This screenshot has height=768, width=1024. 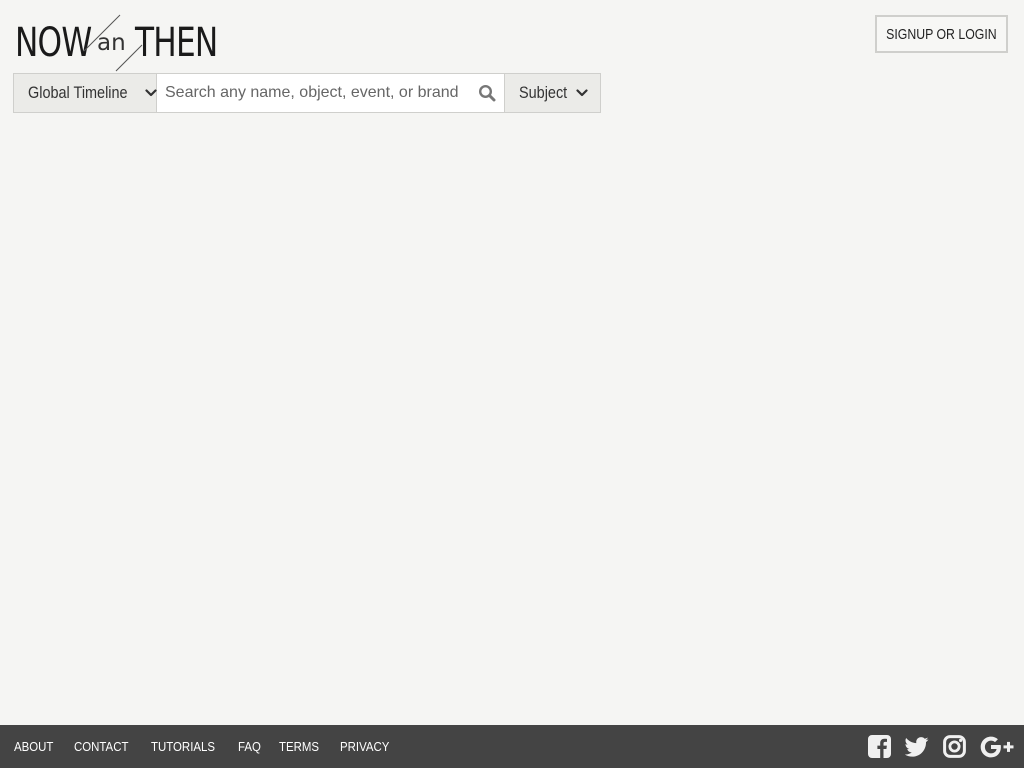 What do you see at coordinates (249, 746) in the screenshot?
I see `footer-link-faq: FAQ` at bounding box center [249, 746].